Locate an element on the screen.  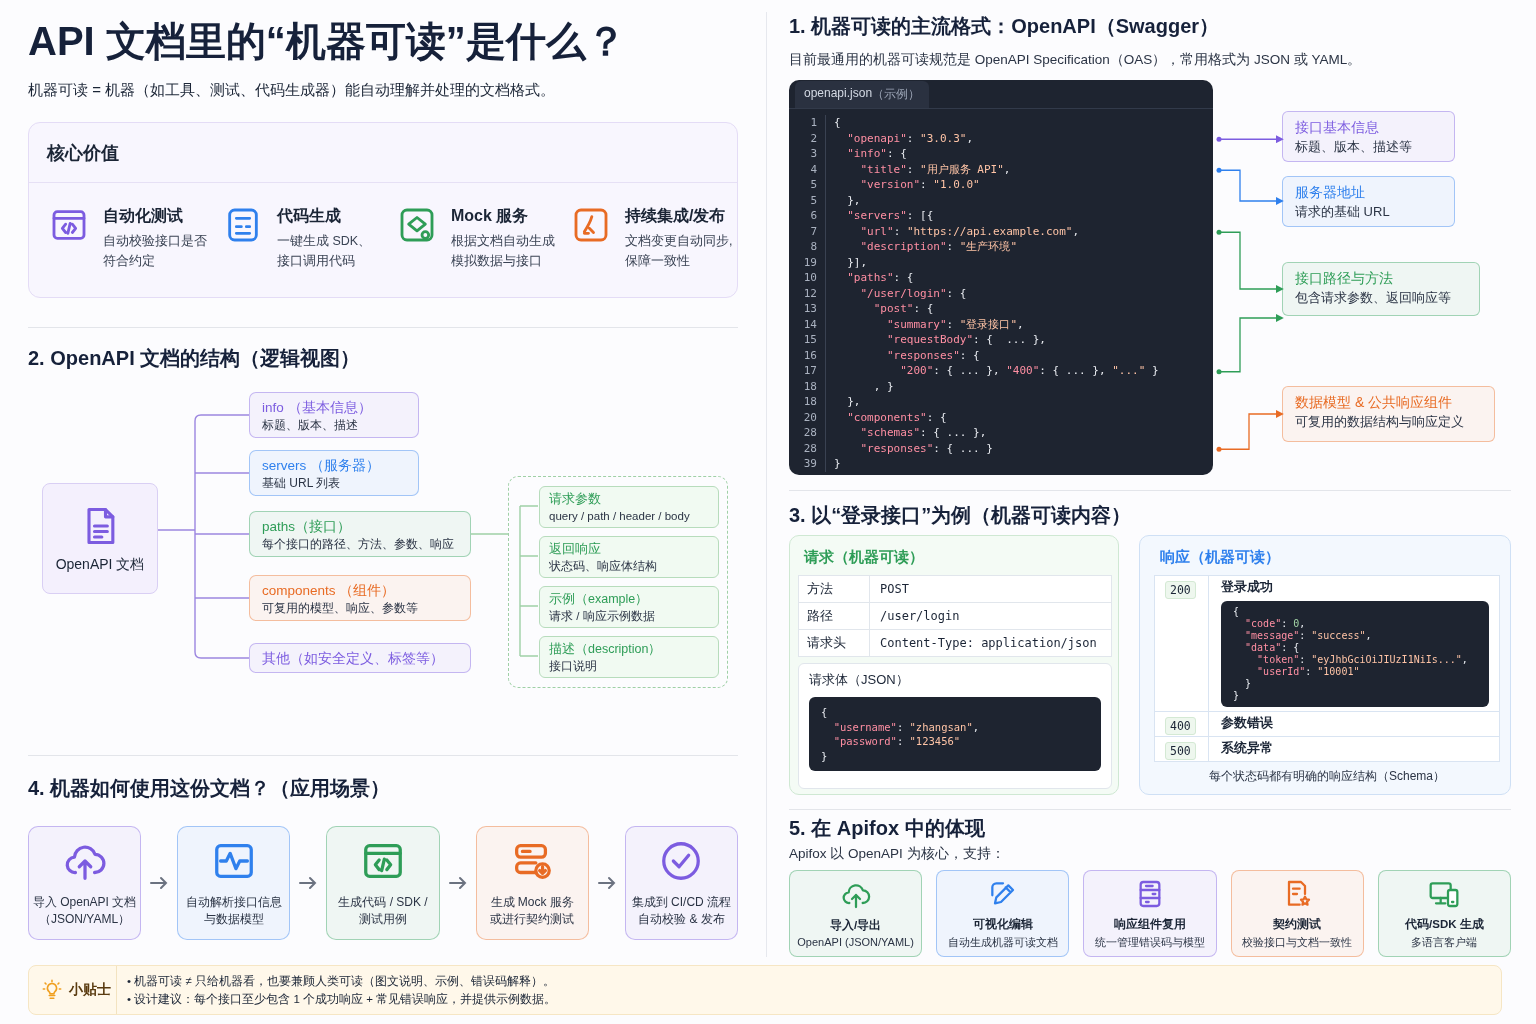
line-number: 6 is located at coordinates (807, 216).